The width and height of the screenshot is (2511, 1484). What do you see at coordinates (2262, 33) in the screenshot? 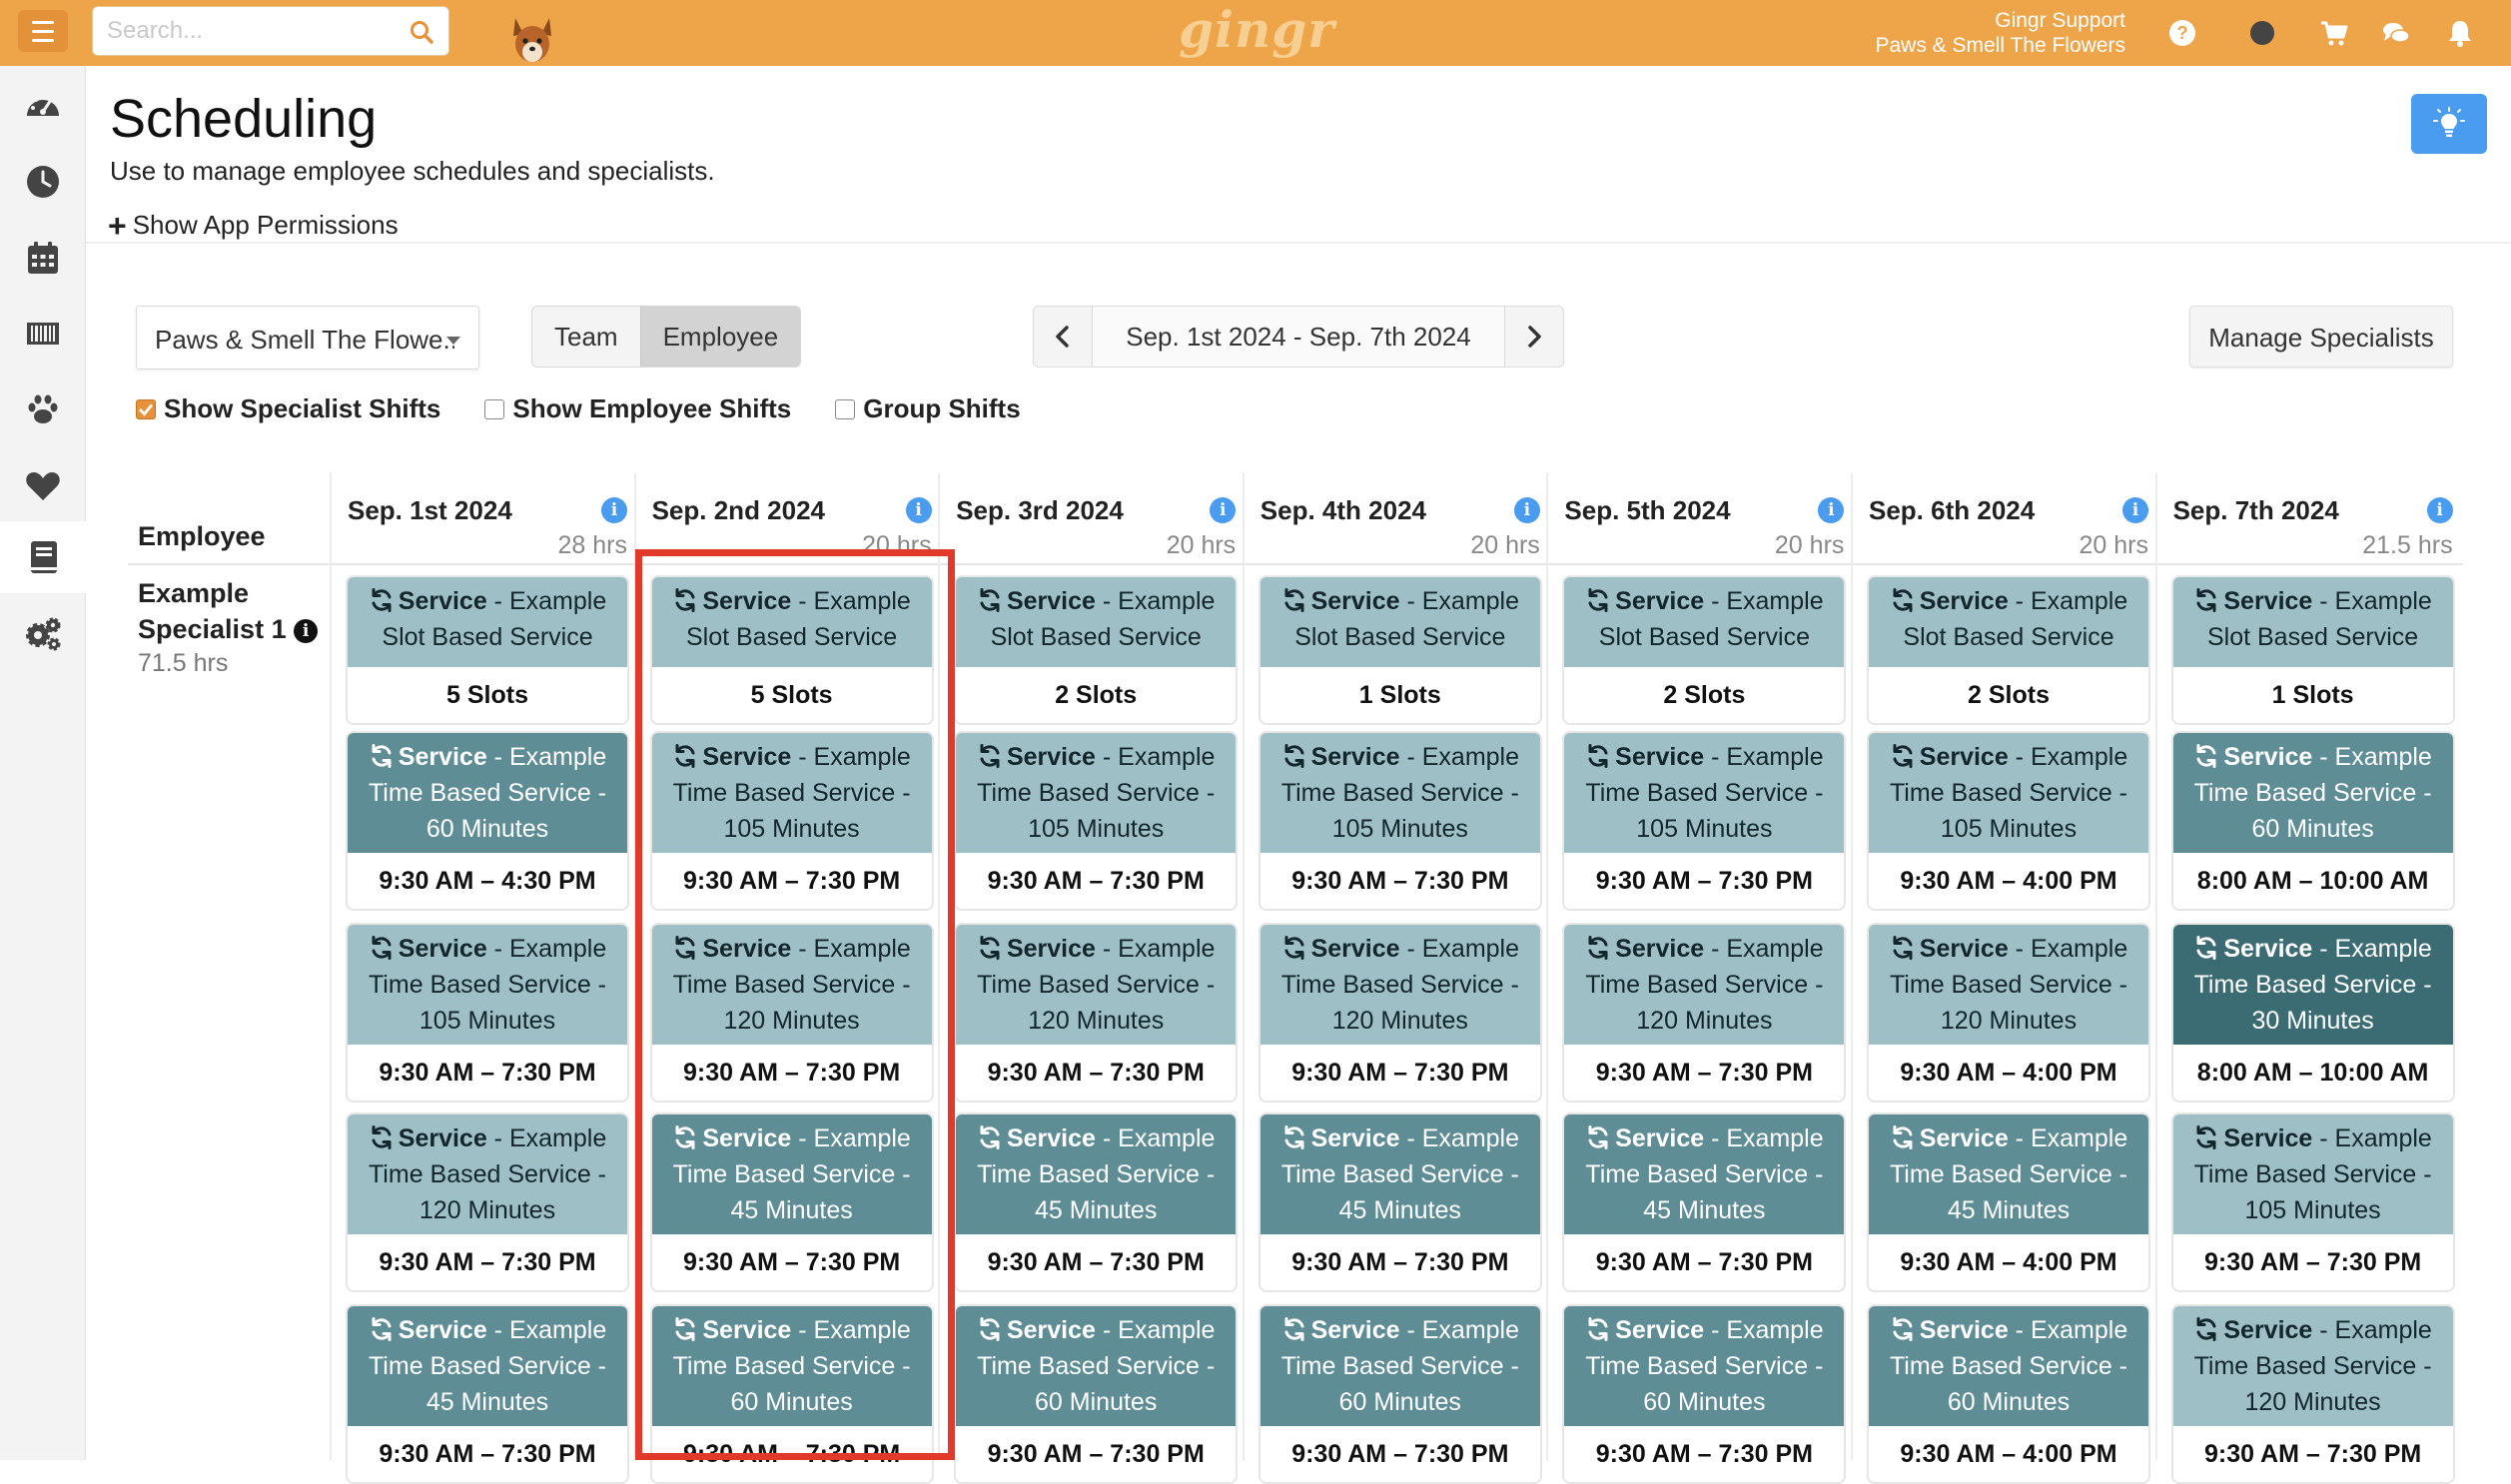
I see `status-dot-icon` at bounding box center [2262, 33].